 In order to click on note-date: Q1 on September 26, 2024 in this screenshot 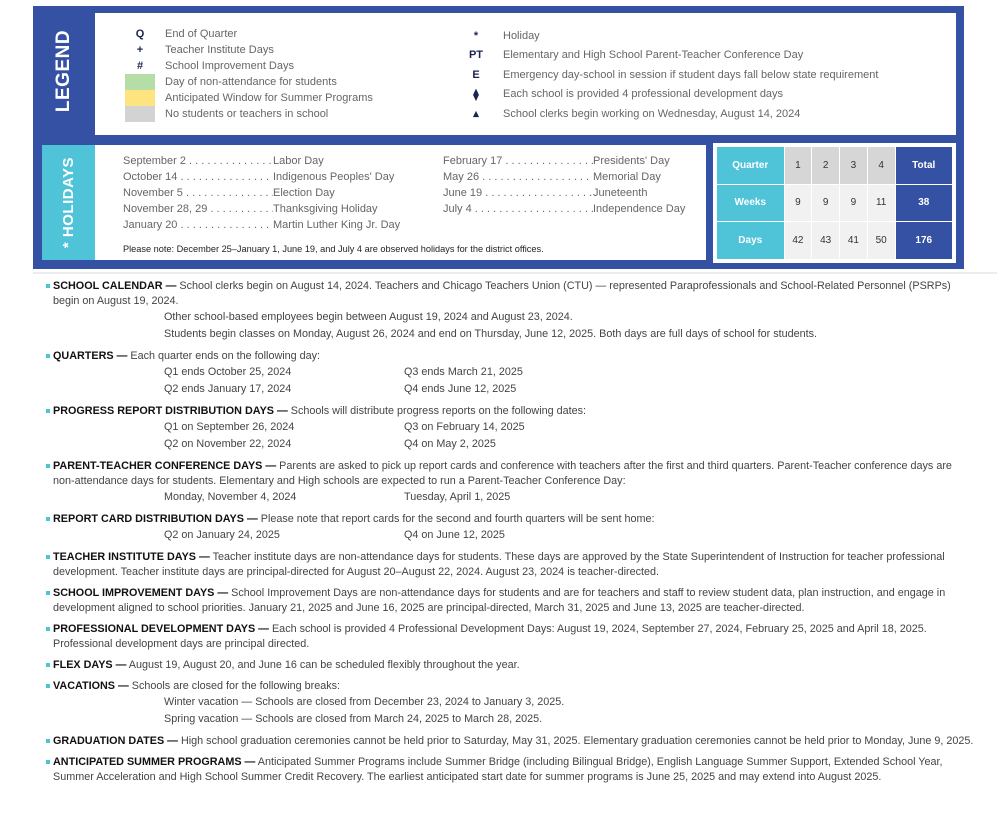, I will do `click(229, 427)`.